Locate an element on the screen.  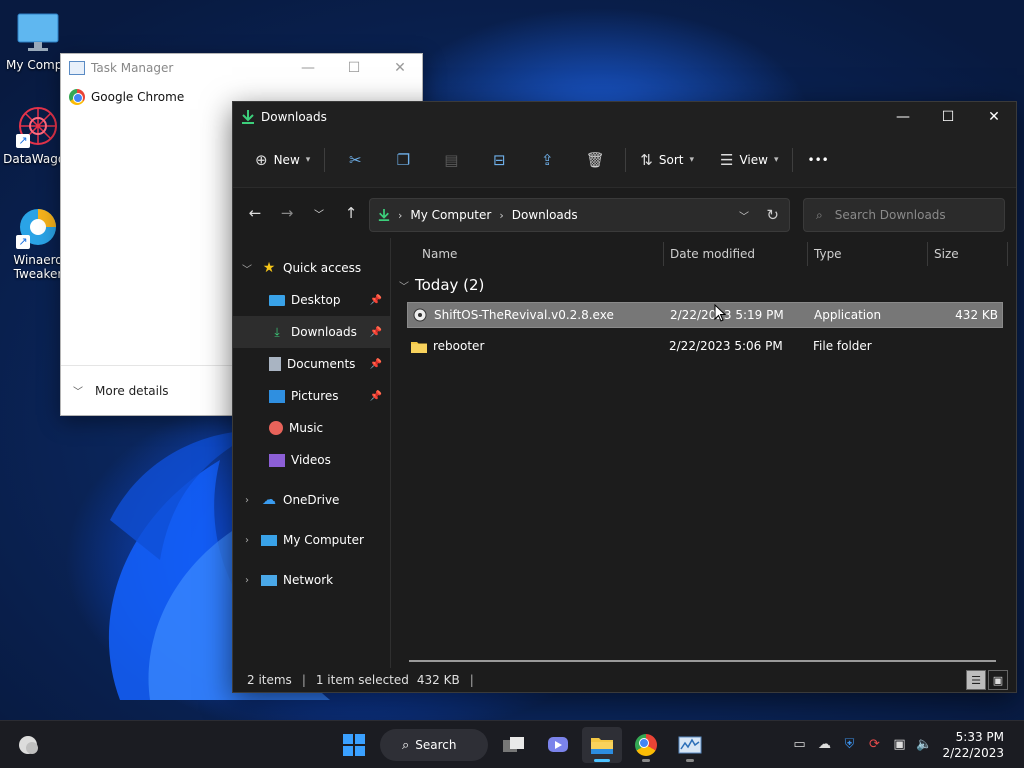
new-label: New is located at coordinates (286, 159).